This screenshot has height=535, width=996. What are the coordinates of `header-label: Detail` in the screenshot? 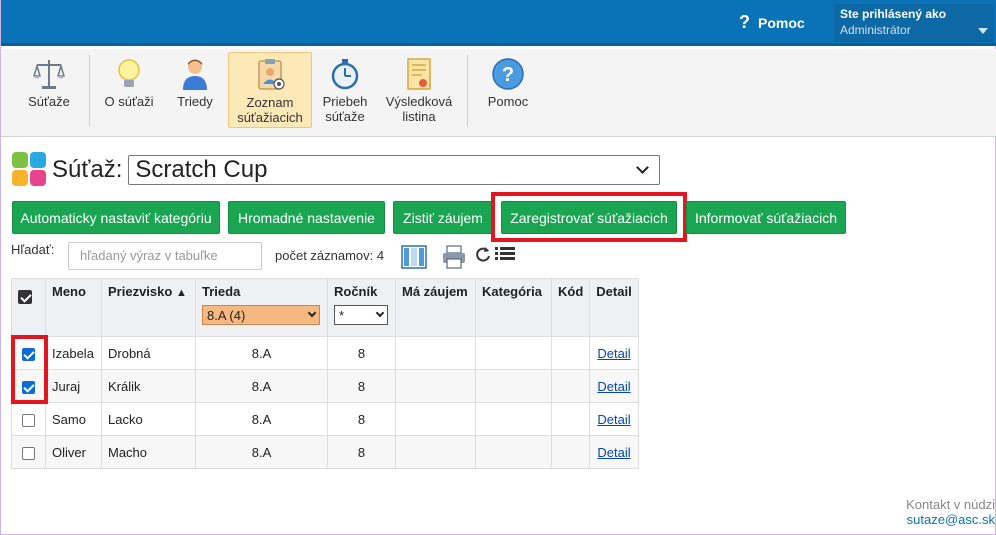 It's located at (614, 291).